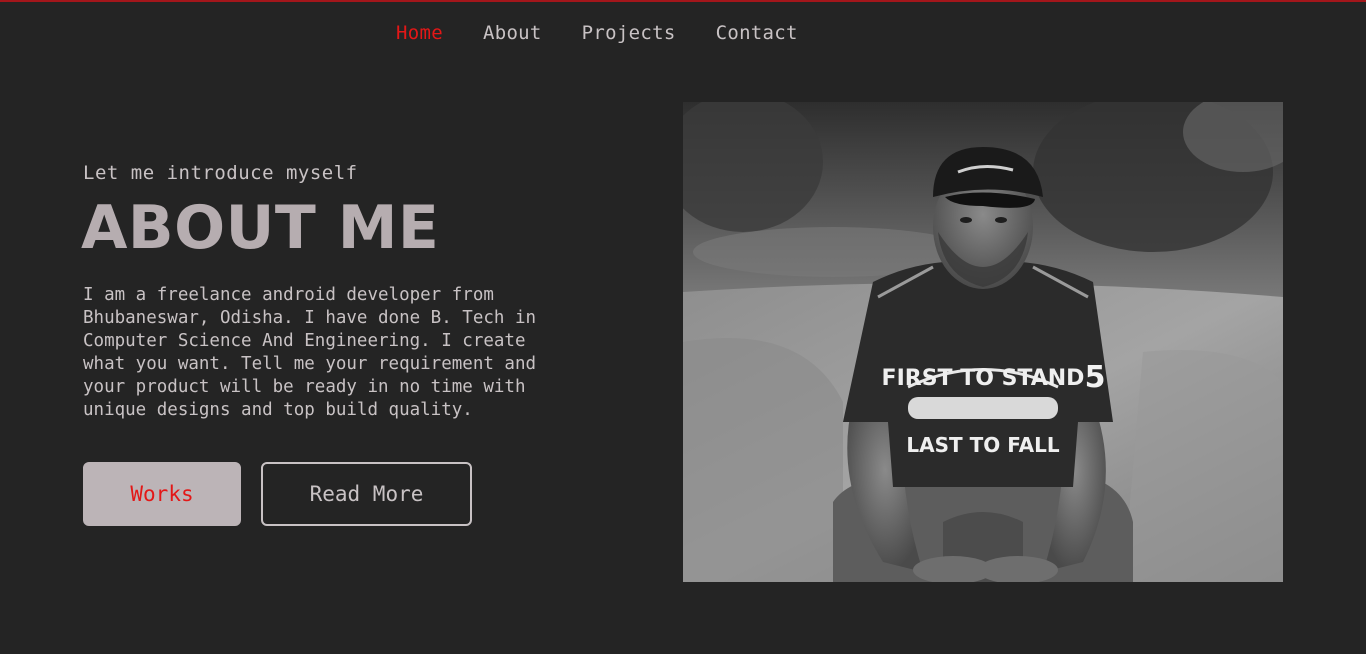 The height and width of the screenshot is (654, 1366). I want to click on sleeve-number: 5, so click(1095, 377).